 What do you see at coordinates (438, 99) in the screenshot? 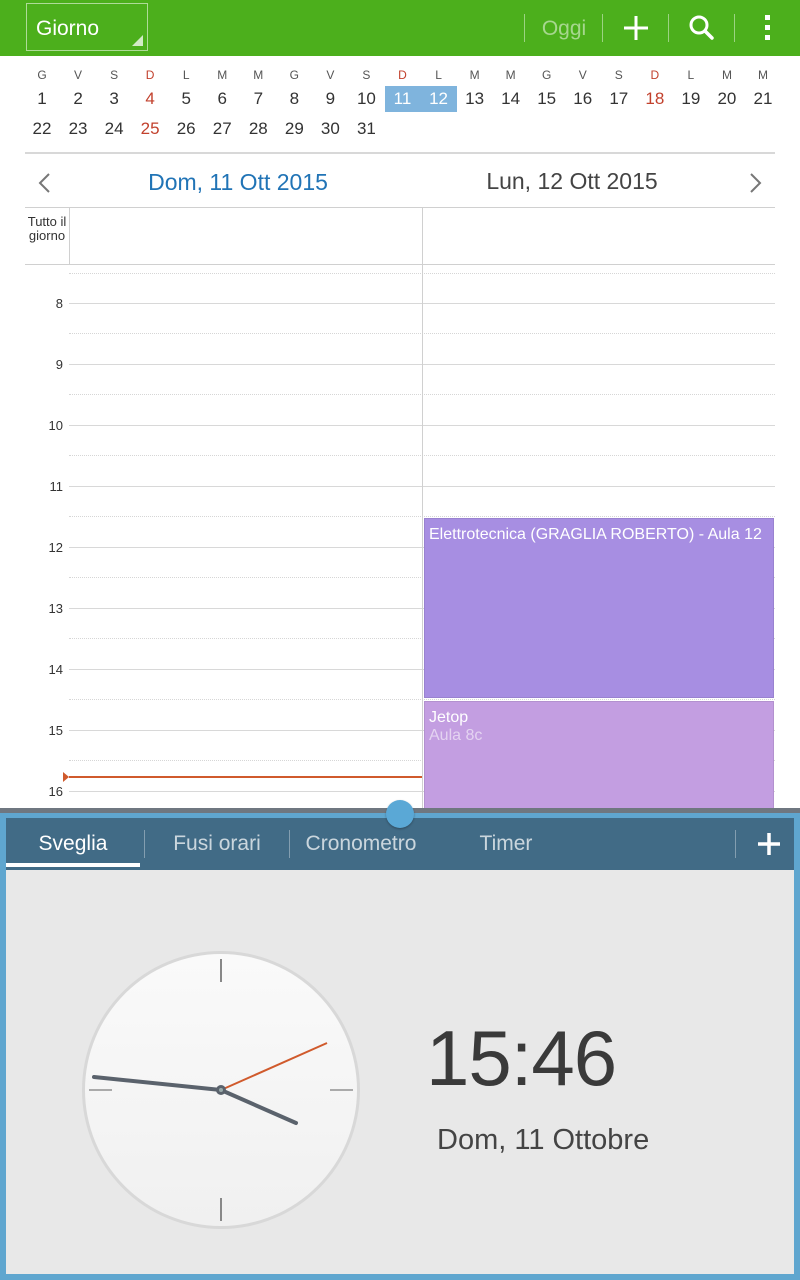
I see `mini-day: 12` at bounding box center [438, 99].